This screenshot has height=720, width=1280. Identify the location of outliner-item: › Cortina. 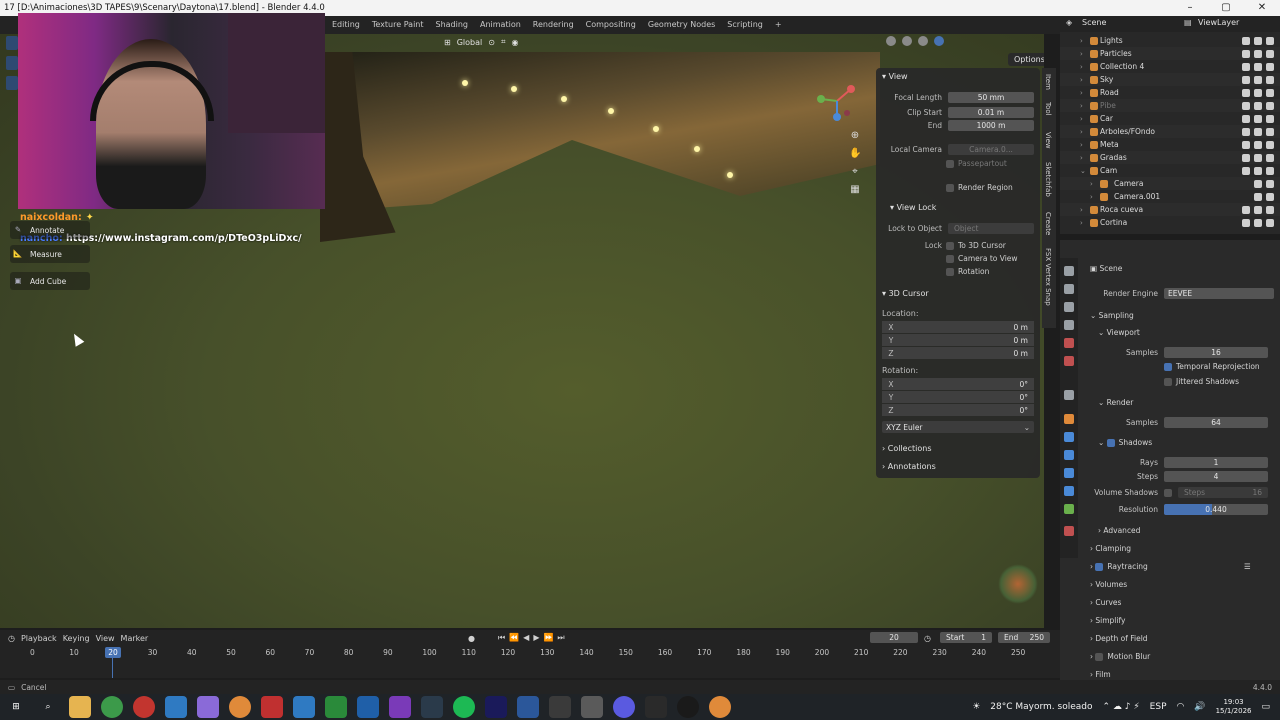
(1170, 222).